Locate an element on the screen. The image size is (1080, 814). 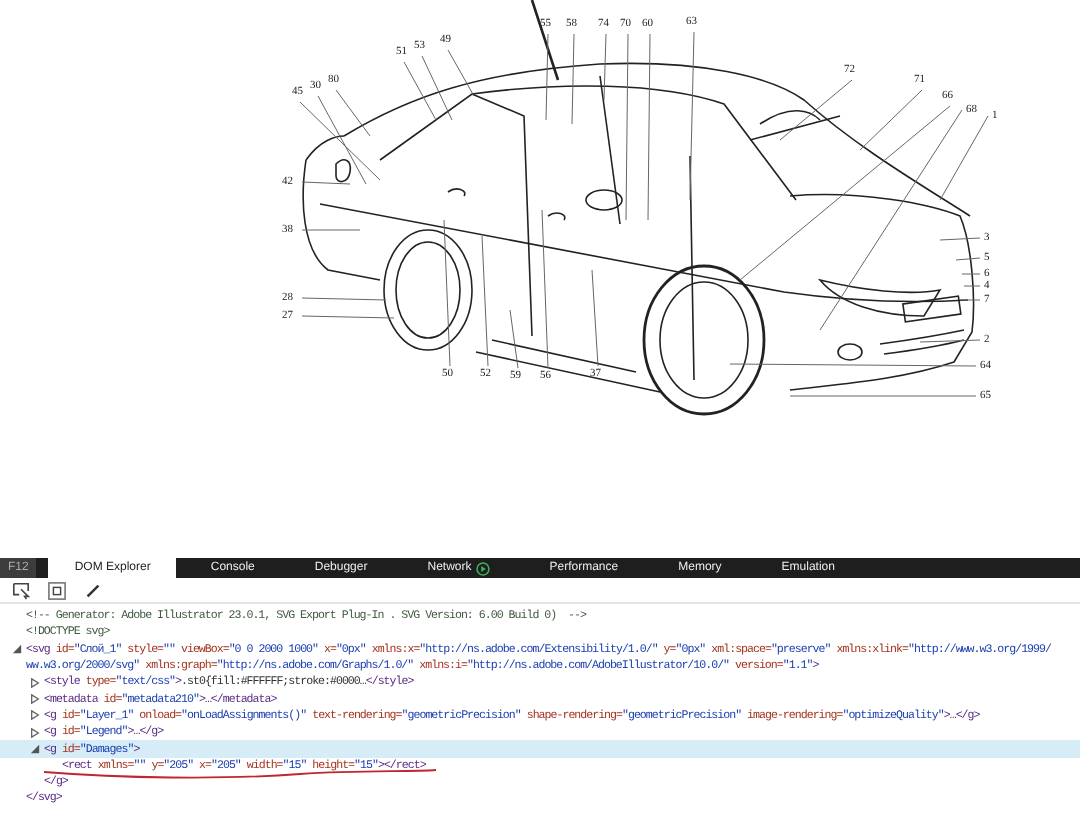
pen-icon is located at coordinates (93, 590).